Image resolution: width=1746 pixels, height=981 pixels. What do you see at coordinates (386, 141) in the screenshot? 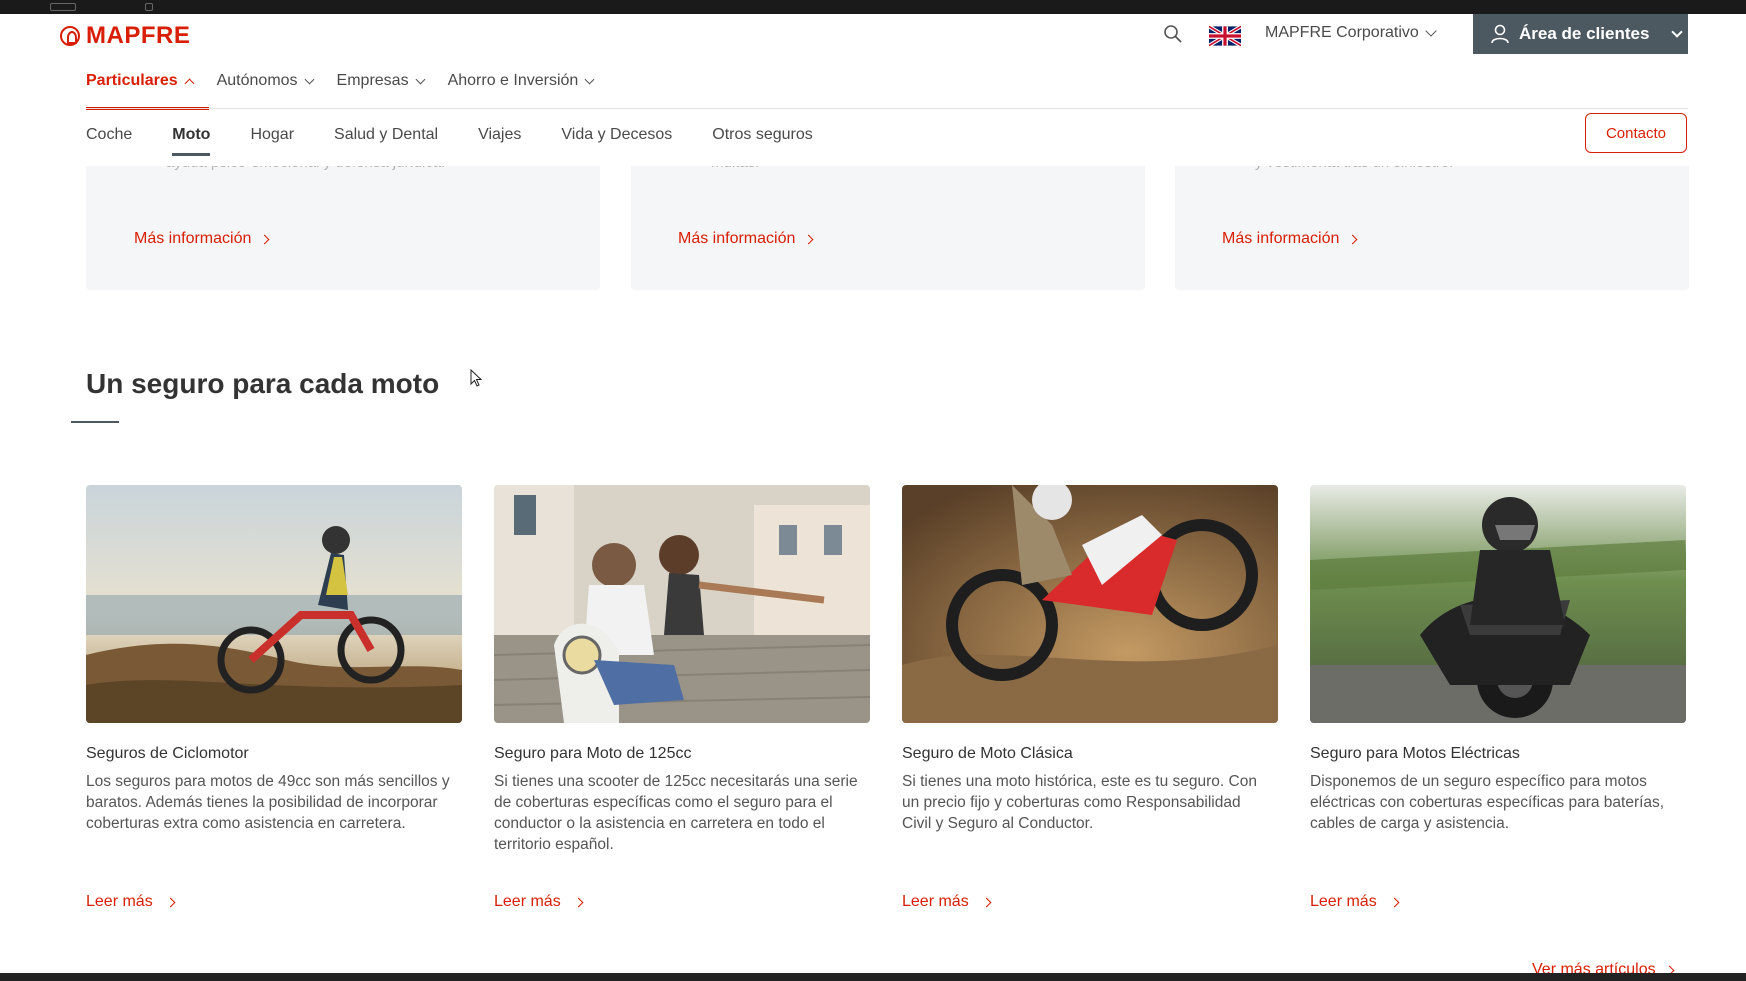
I see `subnav-salud-dental: Salud y Dental` at bounding box center [386, 141].